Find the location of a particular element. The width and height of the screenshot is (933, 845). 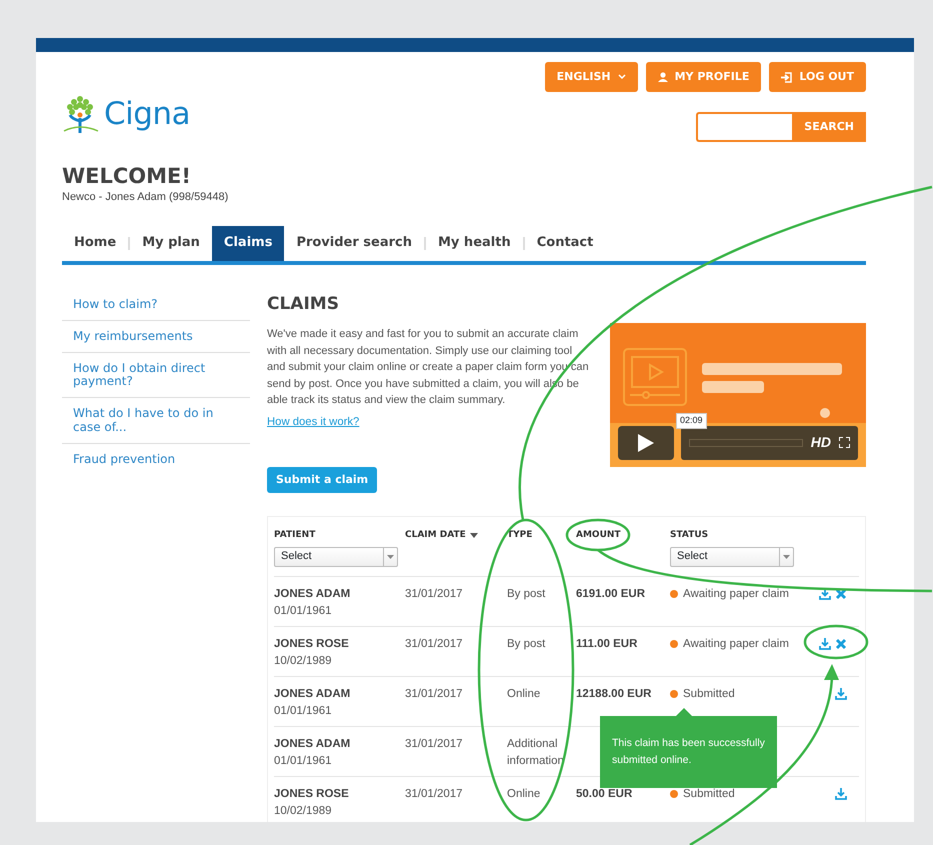

sidebar-link: Fraud prevention is located at coordinates (156, 459).